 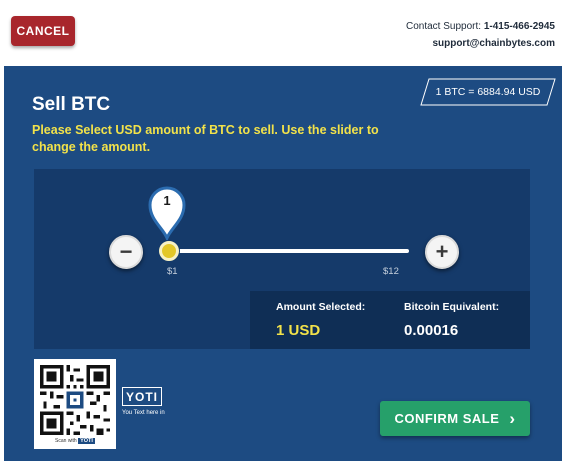 I want to click on slider-track, so click(x=288, y=251).